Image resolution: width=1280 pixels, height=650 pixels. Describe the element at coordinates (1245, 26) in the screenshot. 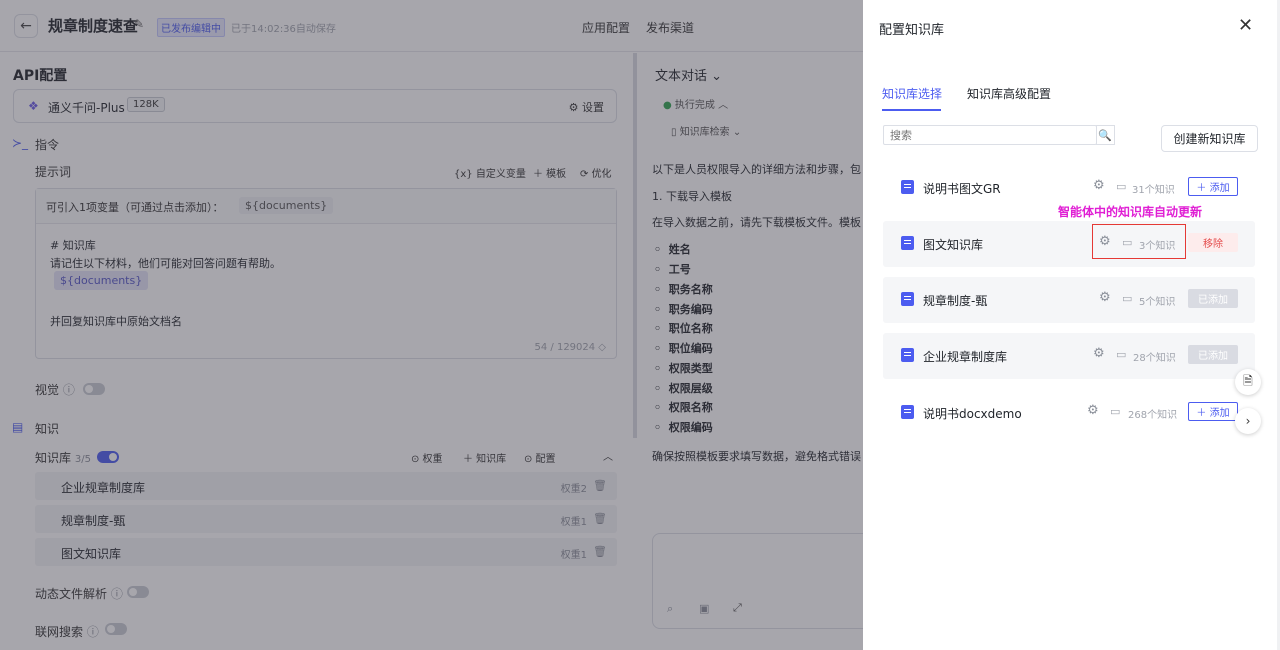

I see `close-icon: ✕` at that location.